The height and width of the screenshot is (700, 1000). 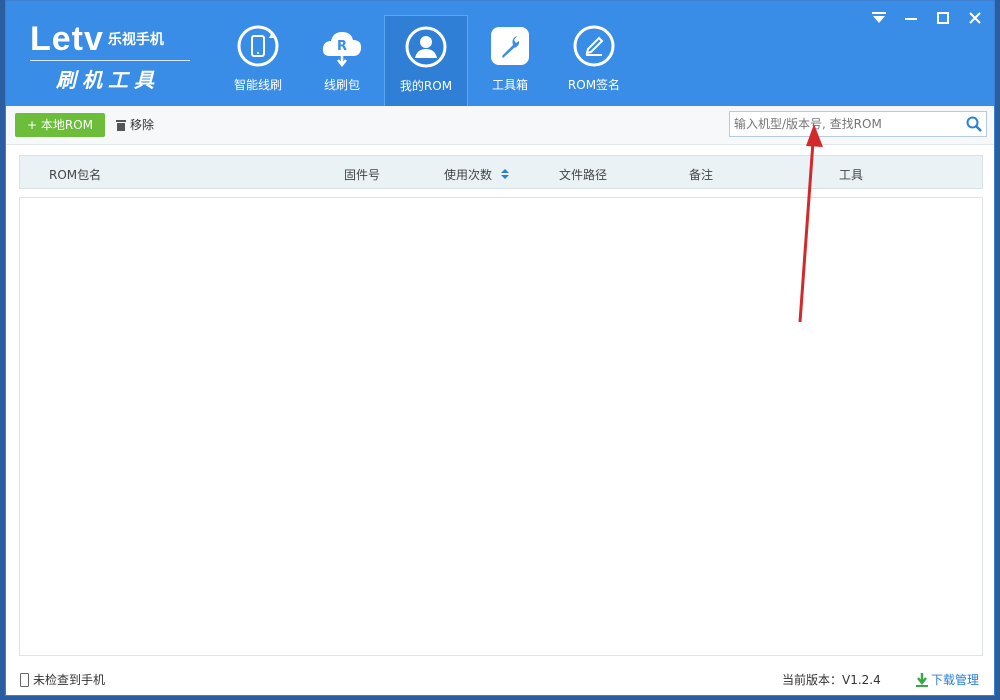 I want to click on pen-icon, so click(x=594, y=46).